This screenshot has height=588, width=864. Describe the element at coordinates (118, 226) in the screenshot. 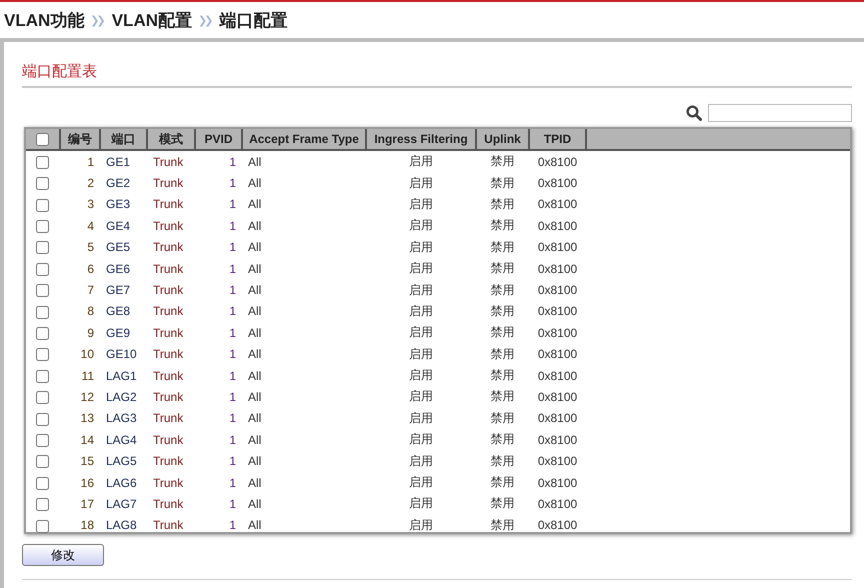

I see `table-cell-text: GE4` at that location.